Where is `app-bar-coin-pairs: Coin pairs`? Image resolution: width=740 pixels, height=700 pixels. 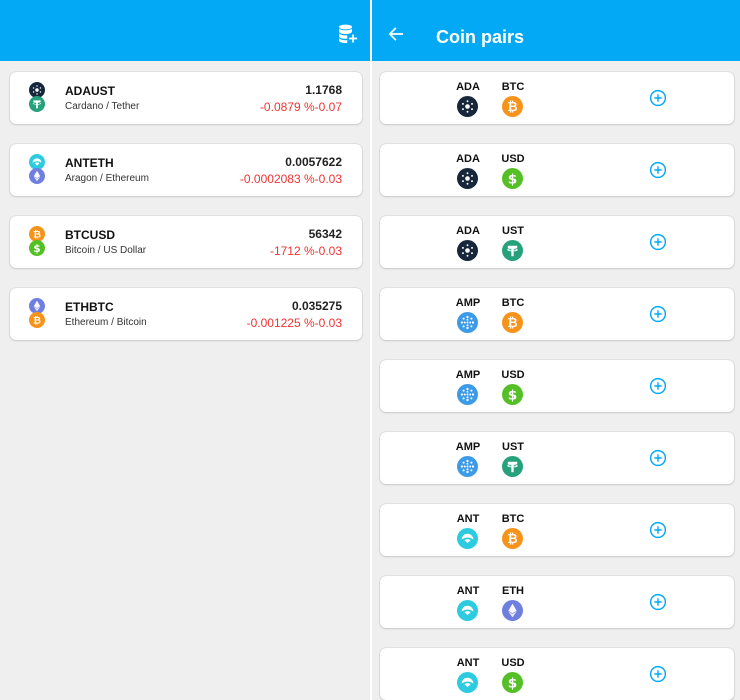
app-bar-coin-pairs: Coin pairs is located at coordinates (556, 30).